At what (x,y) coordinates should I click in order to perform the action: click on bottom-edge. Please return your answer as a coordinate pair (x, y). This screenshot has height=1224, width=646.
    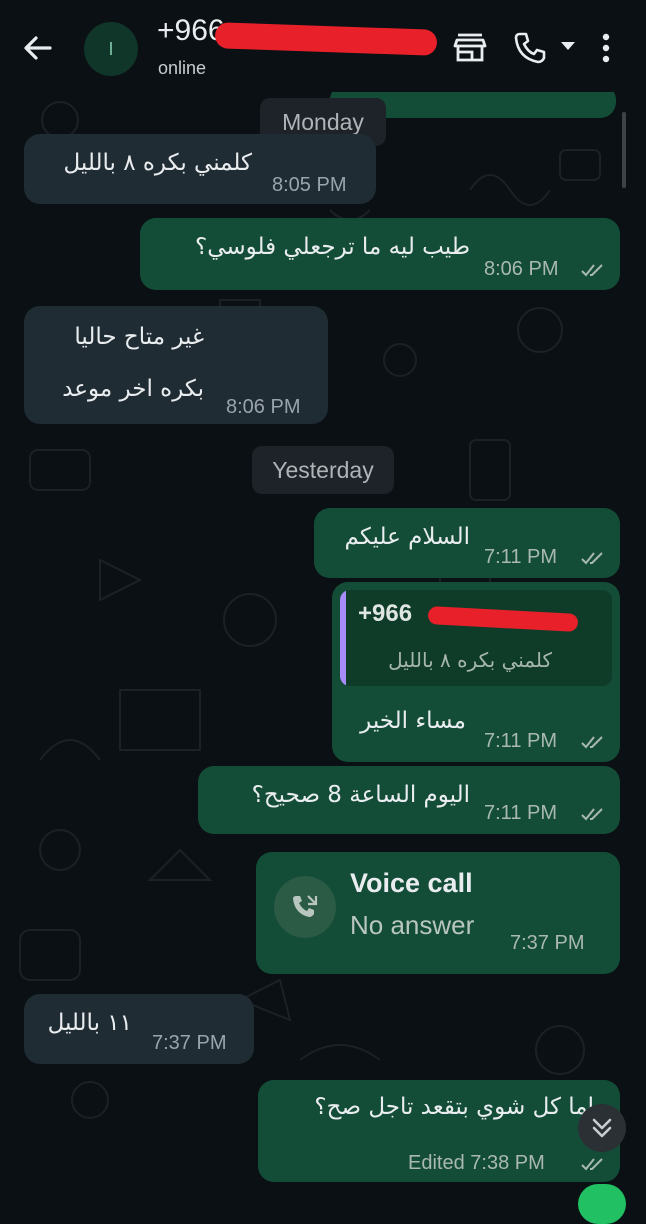
    Looking at the image, I should click on (323, 1194).